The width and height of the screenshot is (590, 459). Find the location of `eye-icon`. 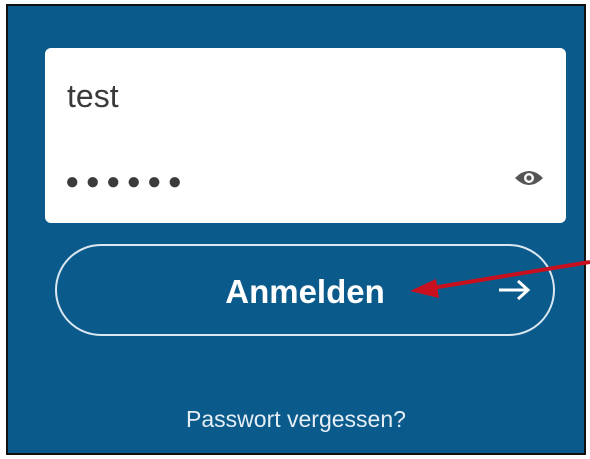

eye-icon is located at coordinates (529, 178).